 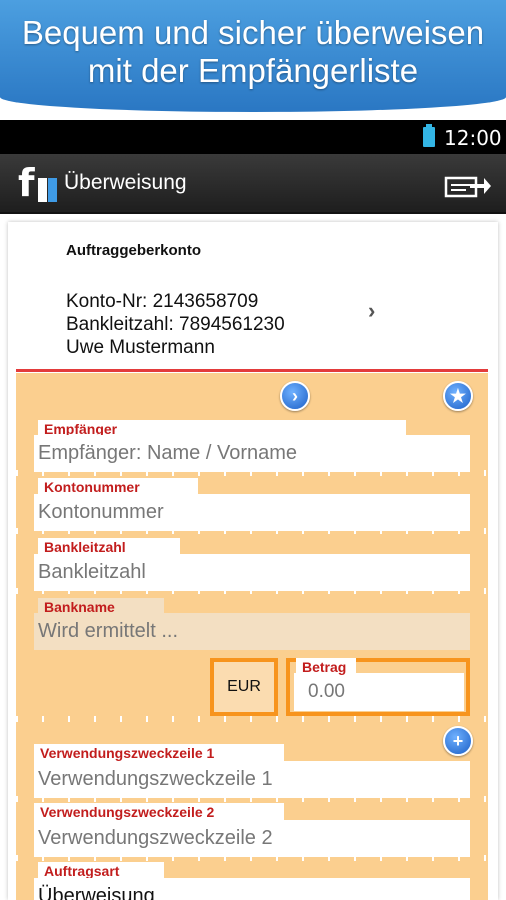 I want to click on amount-input: 0.00, so click(x=379, y=692).